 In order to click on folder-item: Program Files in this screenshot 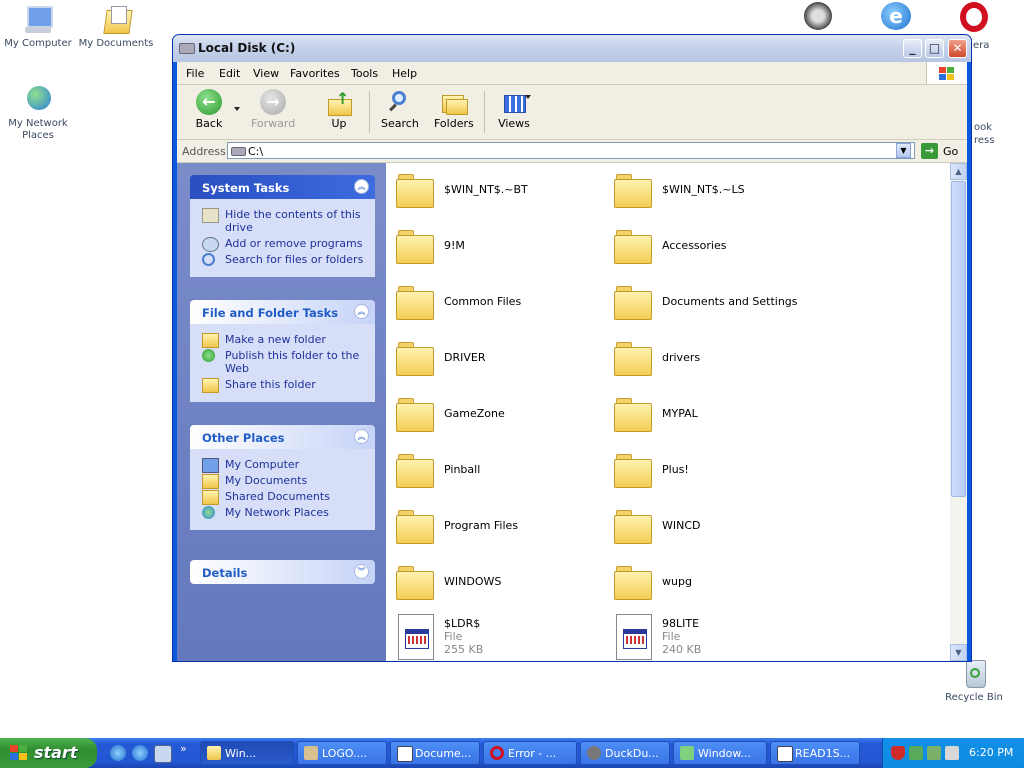, I will do `click(496, 532)`.